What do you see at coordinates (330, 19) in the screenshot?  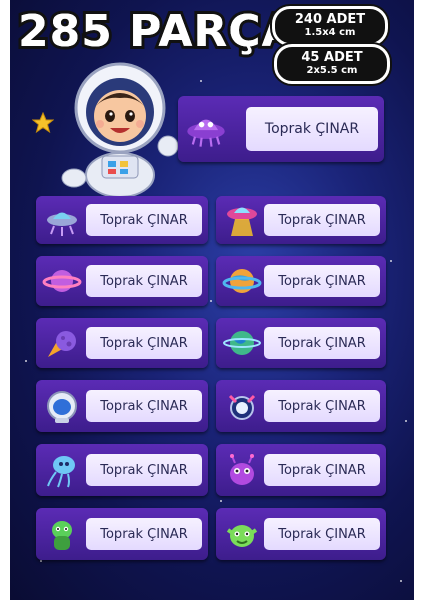 I see `badge-small-count: 240 ADET` at bounding box center [330, 19].